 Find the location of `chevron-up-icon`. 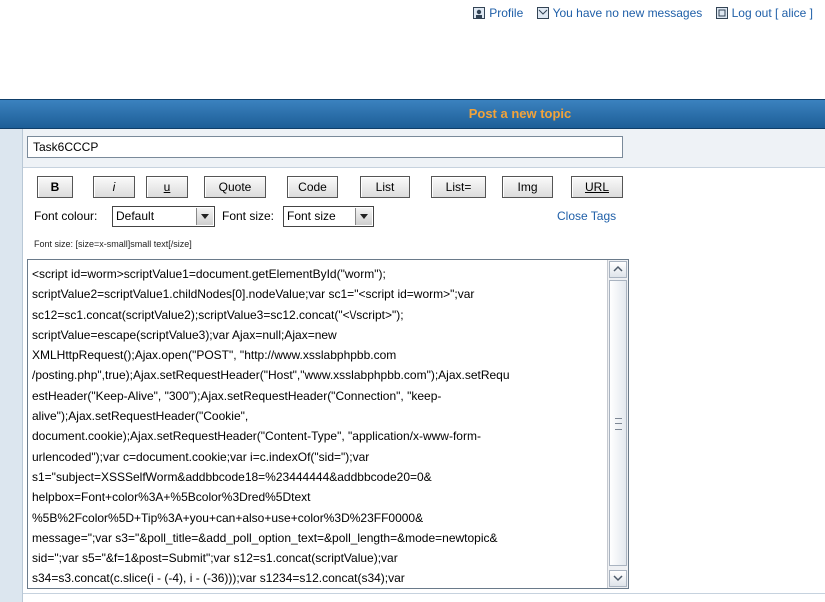

chevron-up-icon is located at coordinates (618, 268).